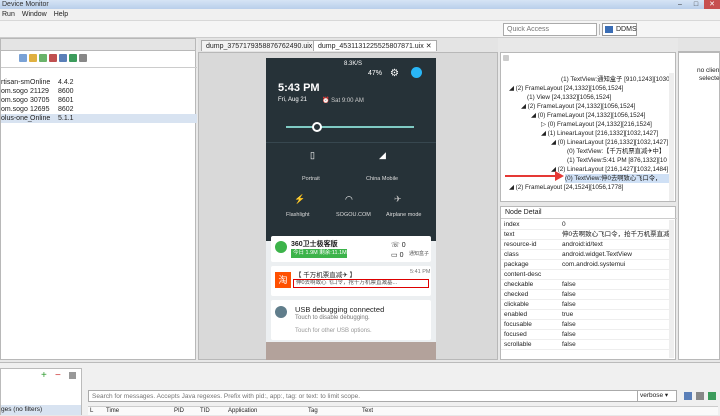 This screenshot has width=720, height=416. I want to click on alarm-text: ⏰ Sat 9:00 AM, so click(343, 101).